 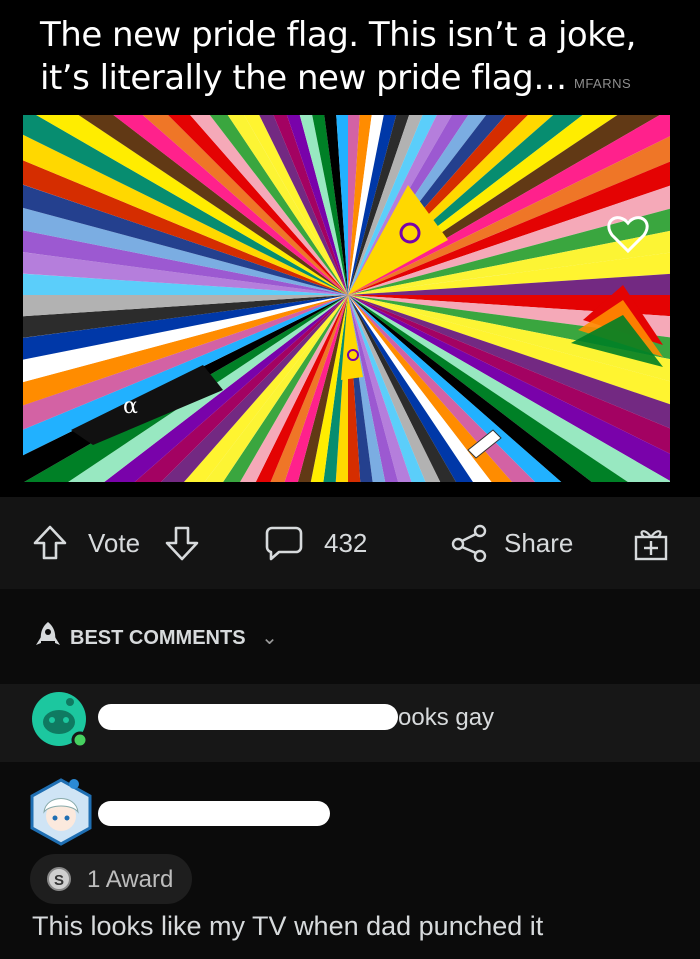 What do you see at coordinates (651, 545) in the screenshot?
I see `gift-icon` at bounding box center [651, 545].